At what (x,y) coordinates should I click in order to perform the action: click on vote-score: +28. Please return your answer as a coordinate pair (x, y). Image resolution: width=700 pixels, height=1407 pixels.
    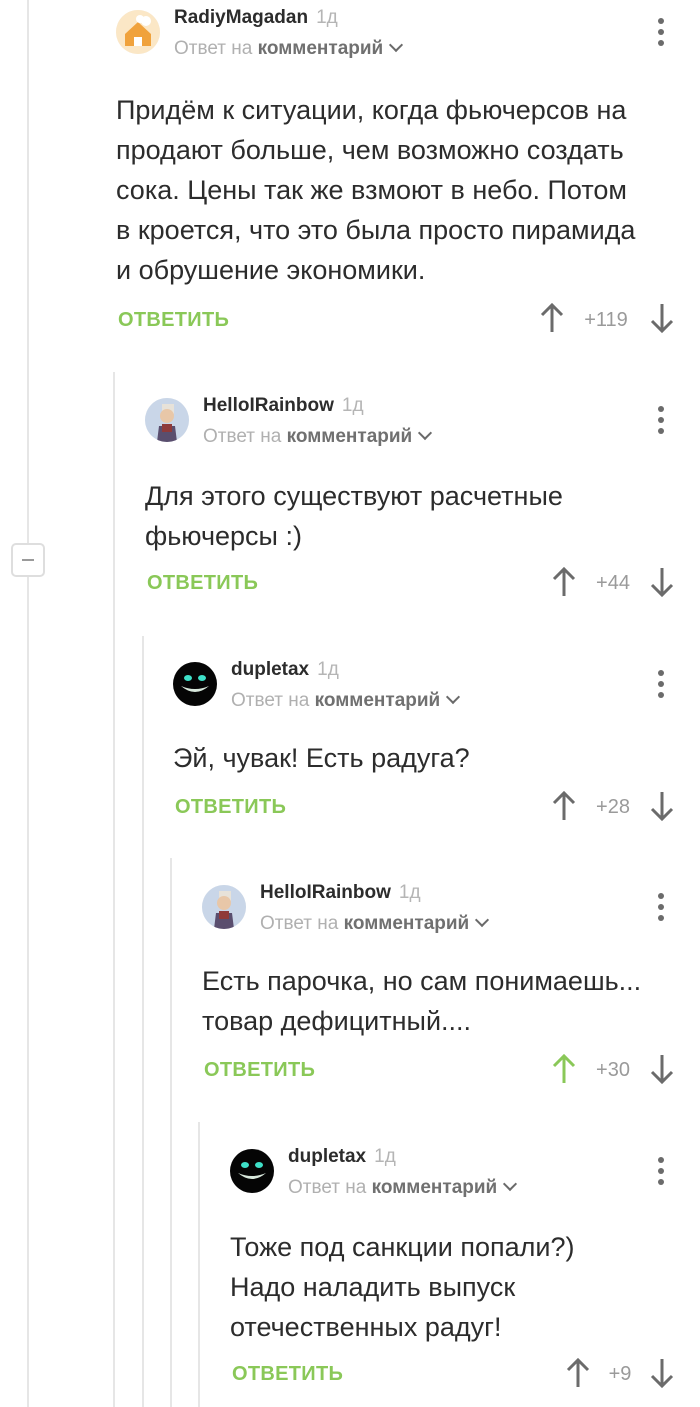
    Looking at the image, I should click on (613, 807).